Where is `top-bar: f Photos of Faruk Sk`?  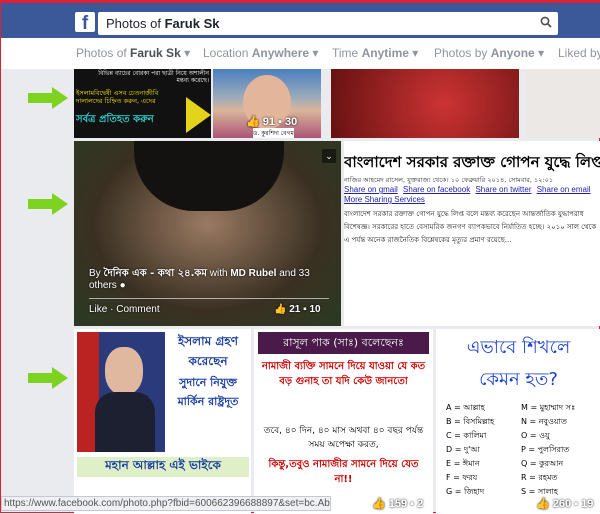 top-bar: f Photos of Faruk Sk is located at coordinates (300, 19).